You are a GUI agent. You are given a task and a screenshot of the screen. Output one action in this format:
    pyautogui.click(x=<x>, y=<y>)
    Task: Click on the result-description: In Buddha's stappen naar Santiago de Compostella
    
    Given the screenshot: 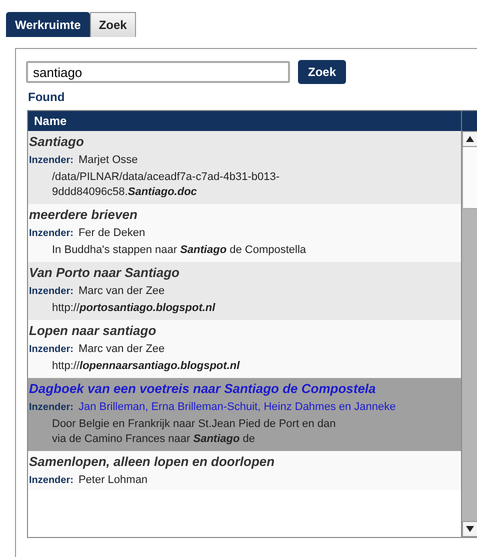 What is the action you would take?
    pyautogui.click(x=180, y=250)
    